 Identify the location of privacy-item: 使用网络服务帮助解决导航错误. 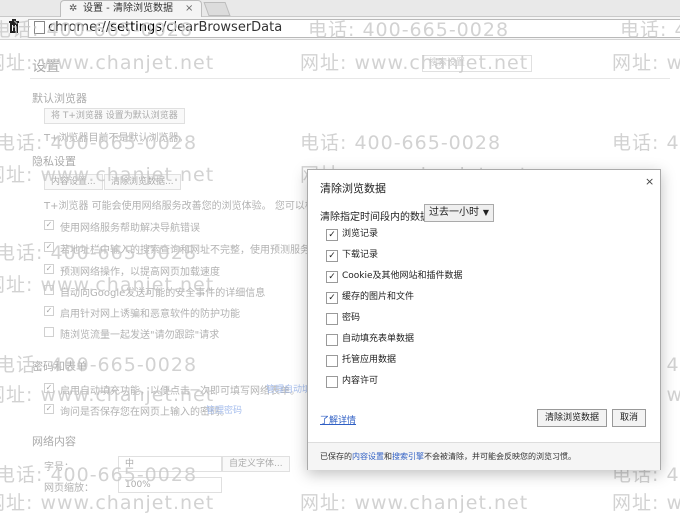
(130, 228).